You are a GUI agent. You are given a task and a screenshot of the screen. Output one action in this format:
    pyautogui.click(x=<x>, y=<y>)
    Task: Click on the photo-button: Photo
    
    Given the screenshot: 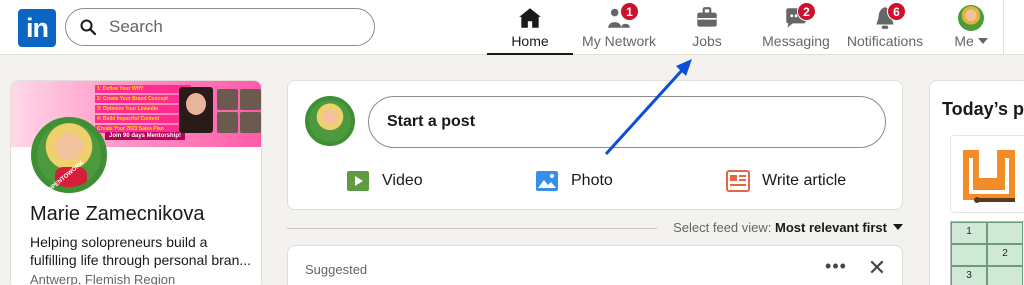 What is the action you would take?
    pyautogui.click(x=574, y=181)
    